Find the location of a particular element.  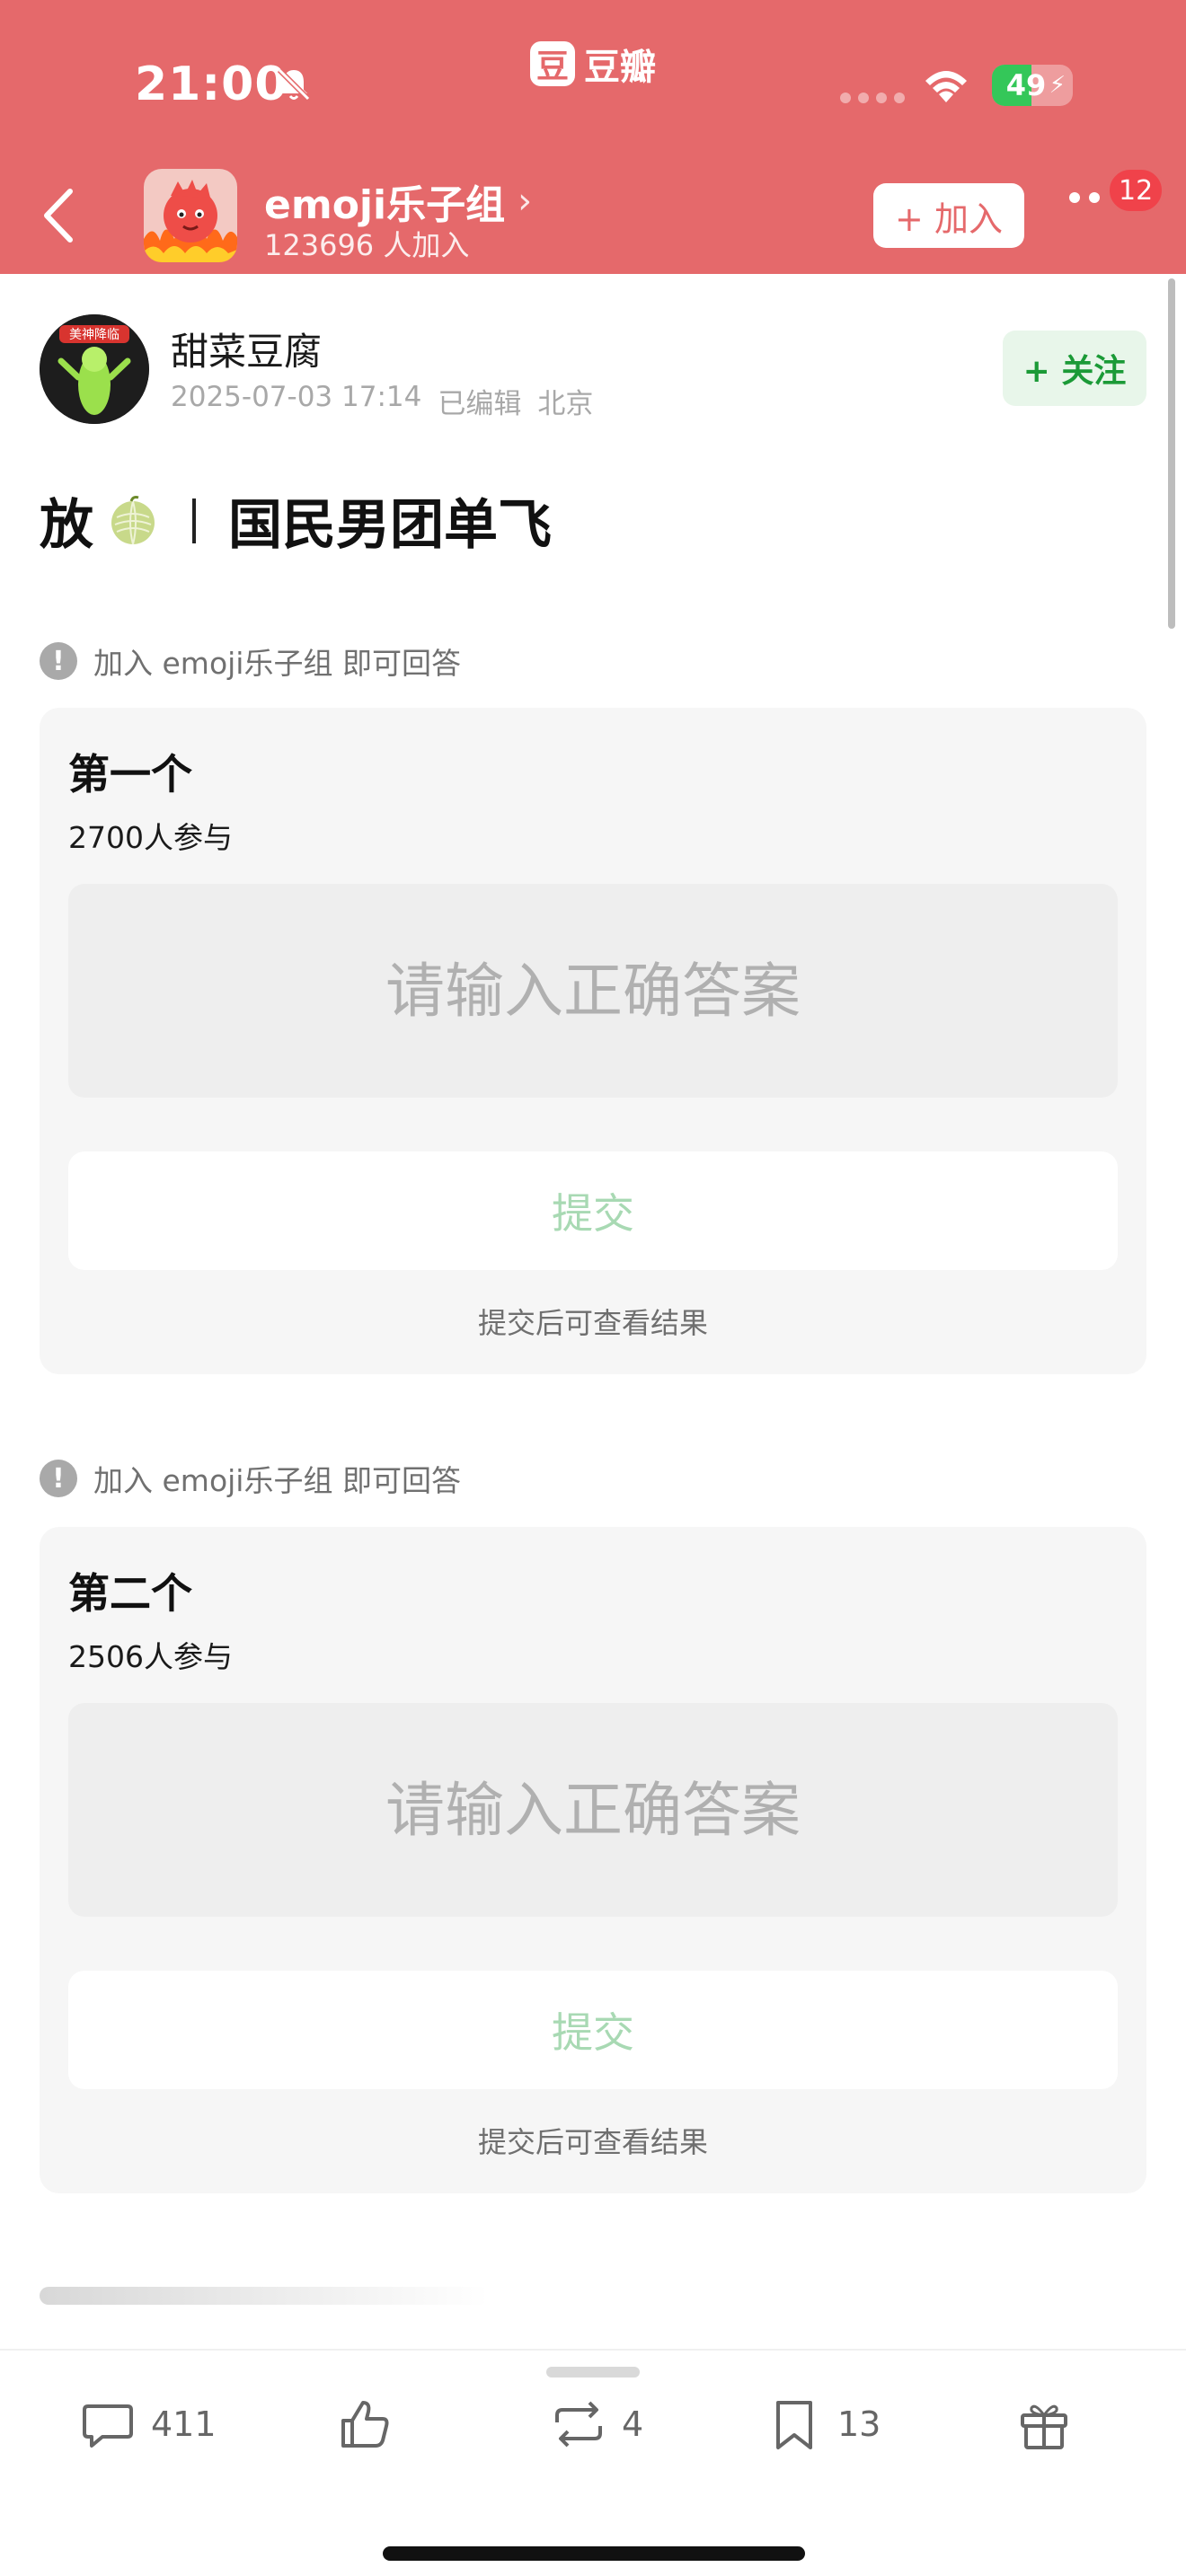

author-name: 甜菜豆腐 is located at coordinates (246, 349).